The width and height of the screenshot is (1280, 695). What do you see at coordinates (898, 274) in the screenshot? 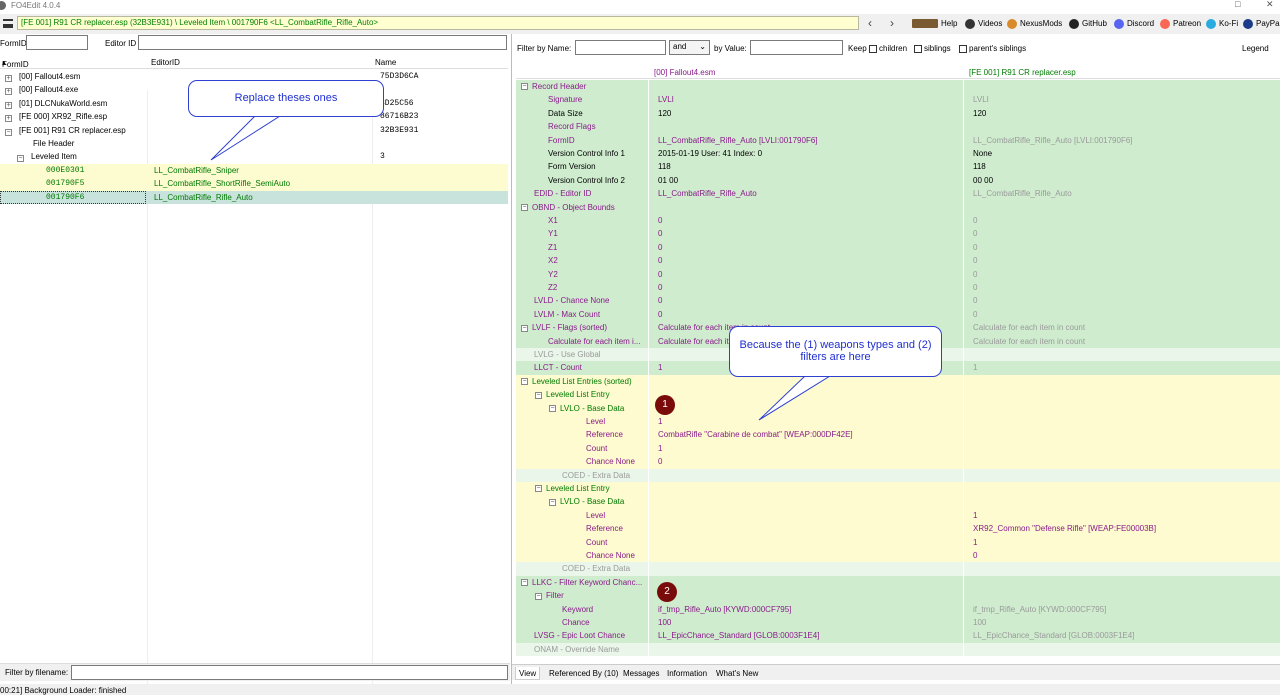
I see `grid-row: Y2 0 0` at bounding box center [898, 274].